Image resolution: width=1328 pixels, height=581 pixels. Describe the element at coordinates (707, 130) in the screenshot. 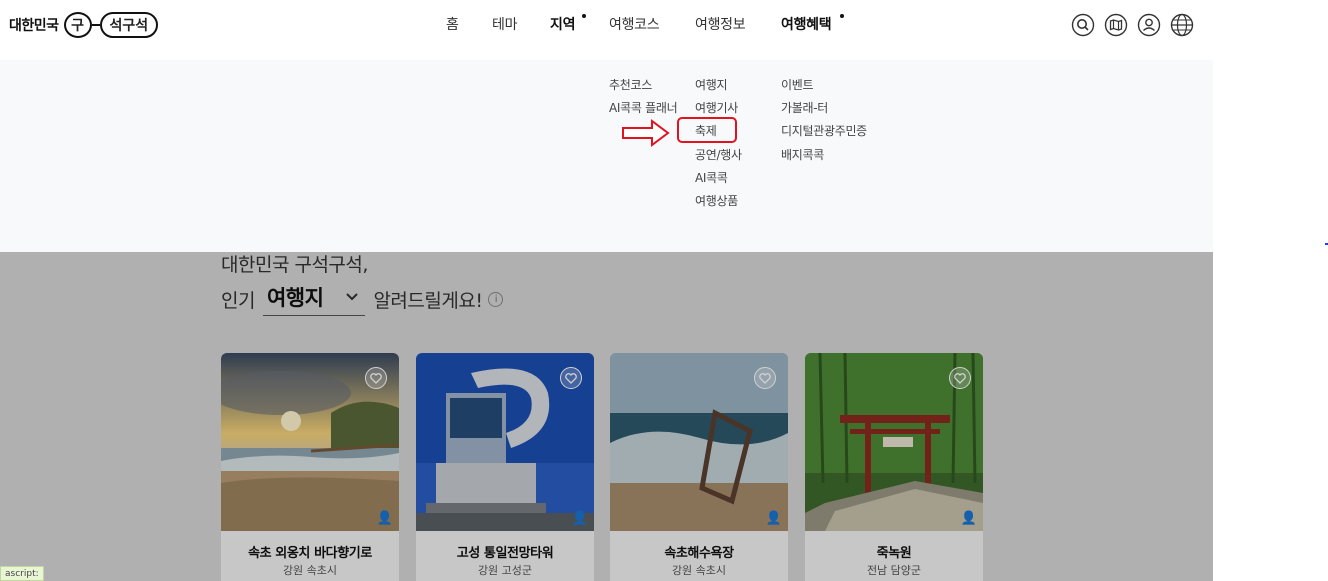

I see `festival-highlight-box` at that location.